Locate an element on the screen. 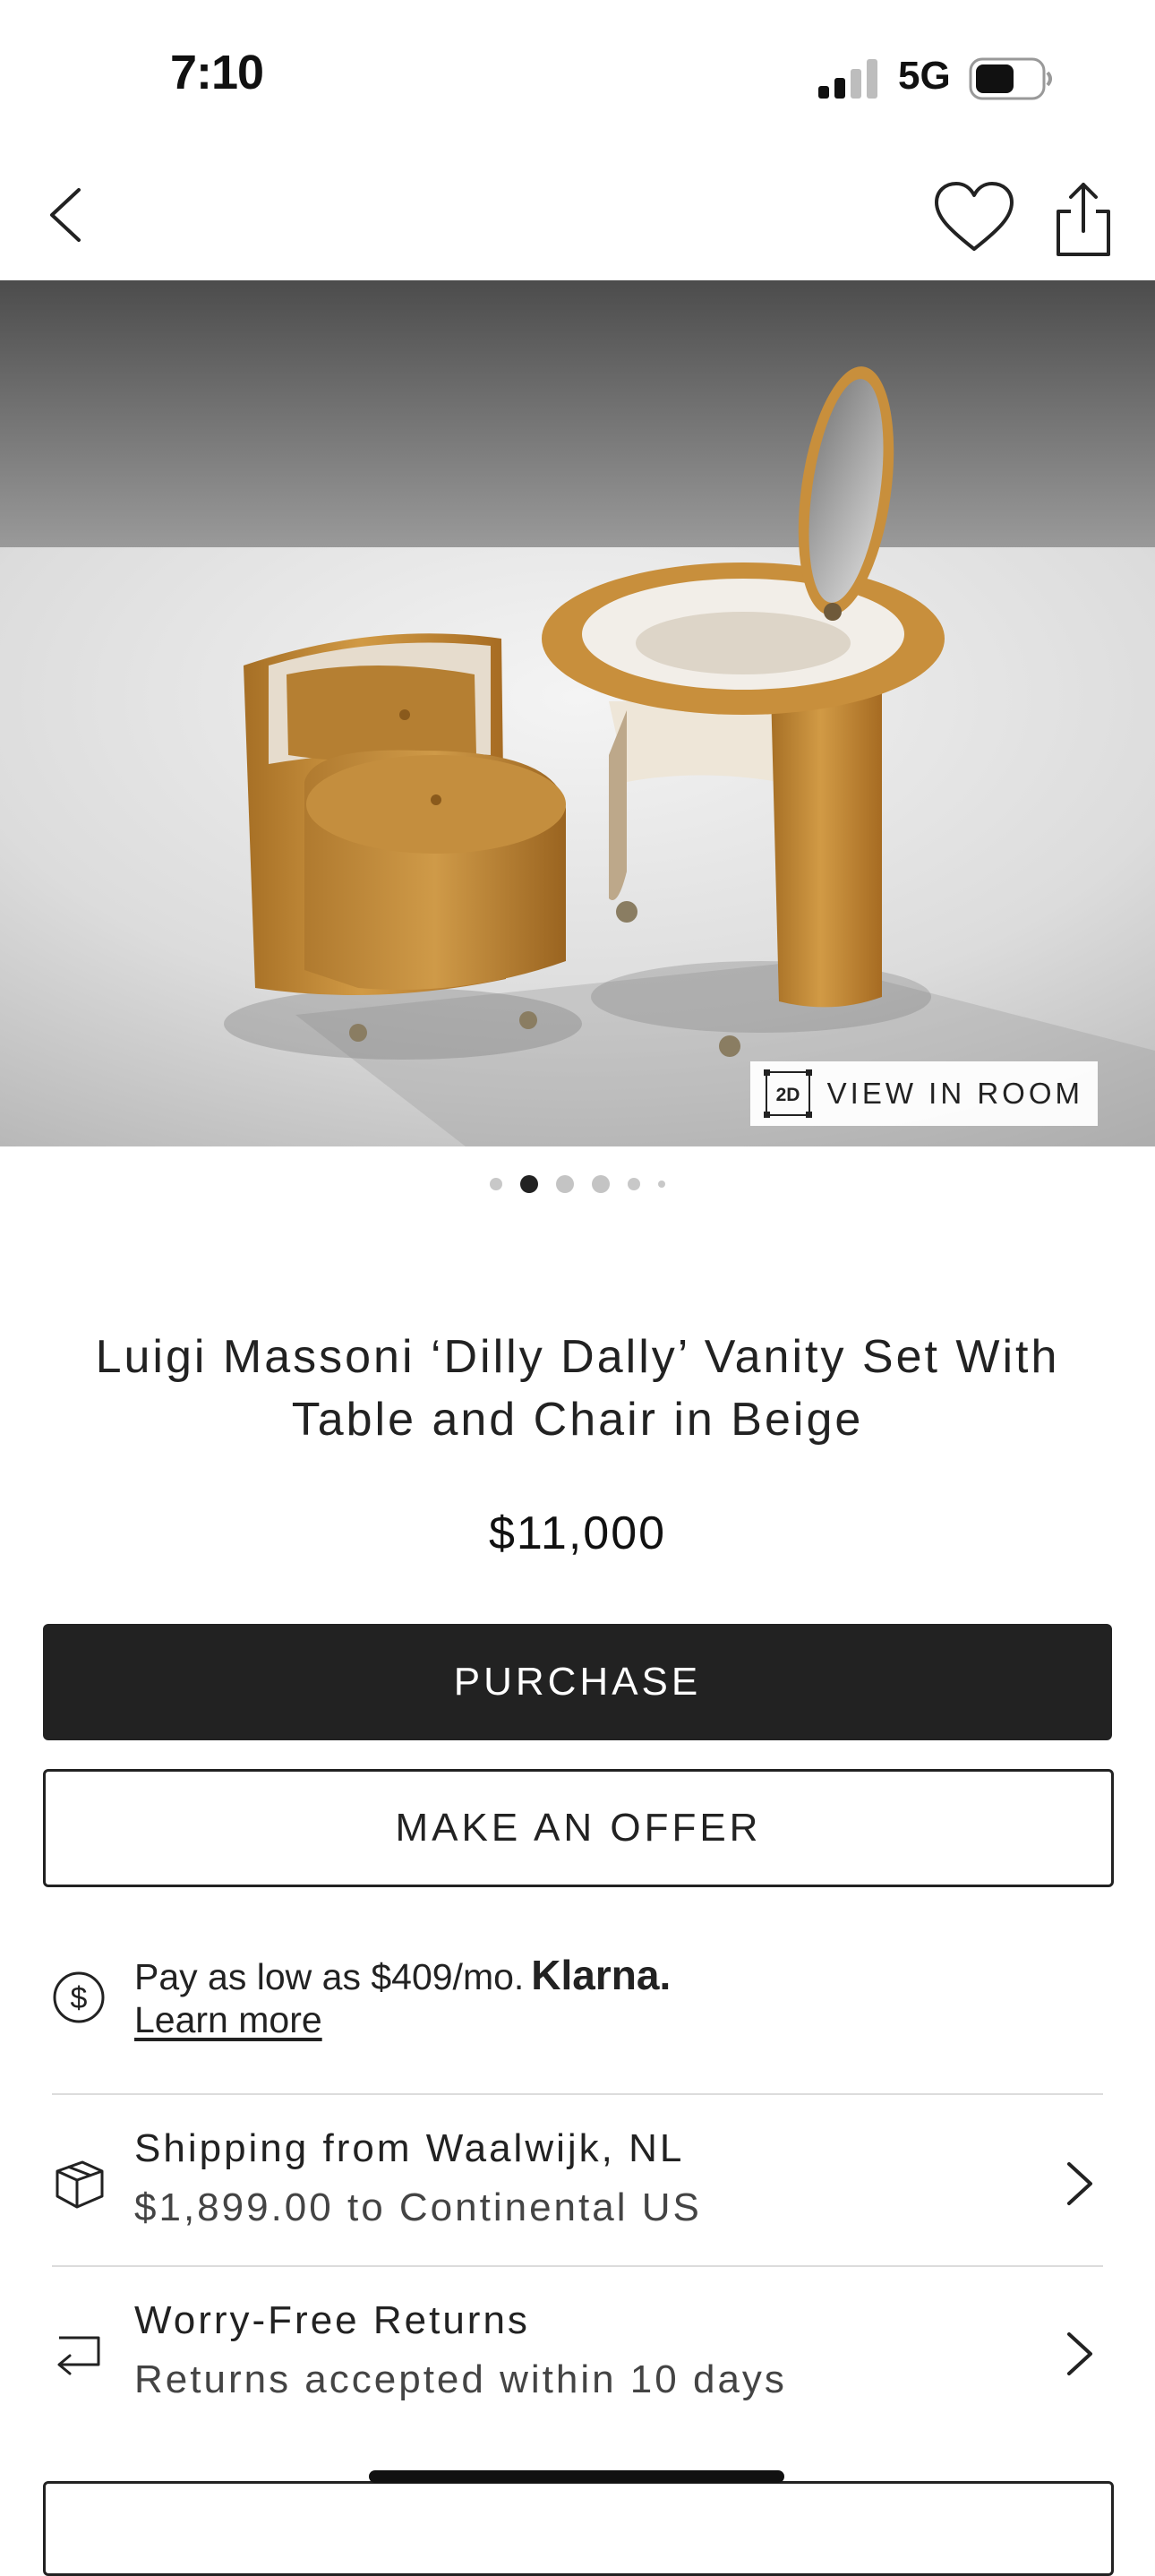 Image resolution: width=1155 pixels, height=2576 pixels. carousel-dot-active is located at coordinates (529, 1184).